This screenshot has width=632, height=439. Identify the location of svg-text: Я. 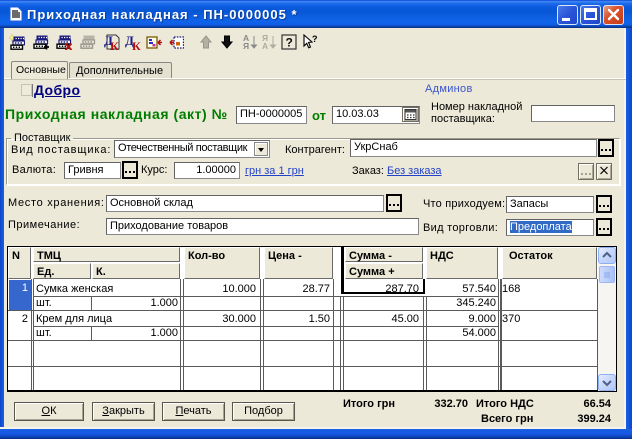
(246, 45).